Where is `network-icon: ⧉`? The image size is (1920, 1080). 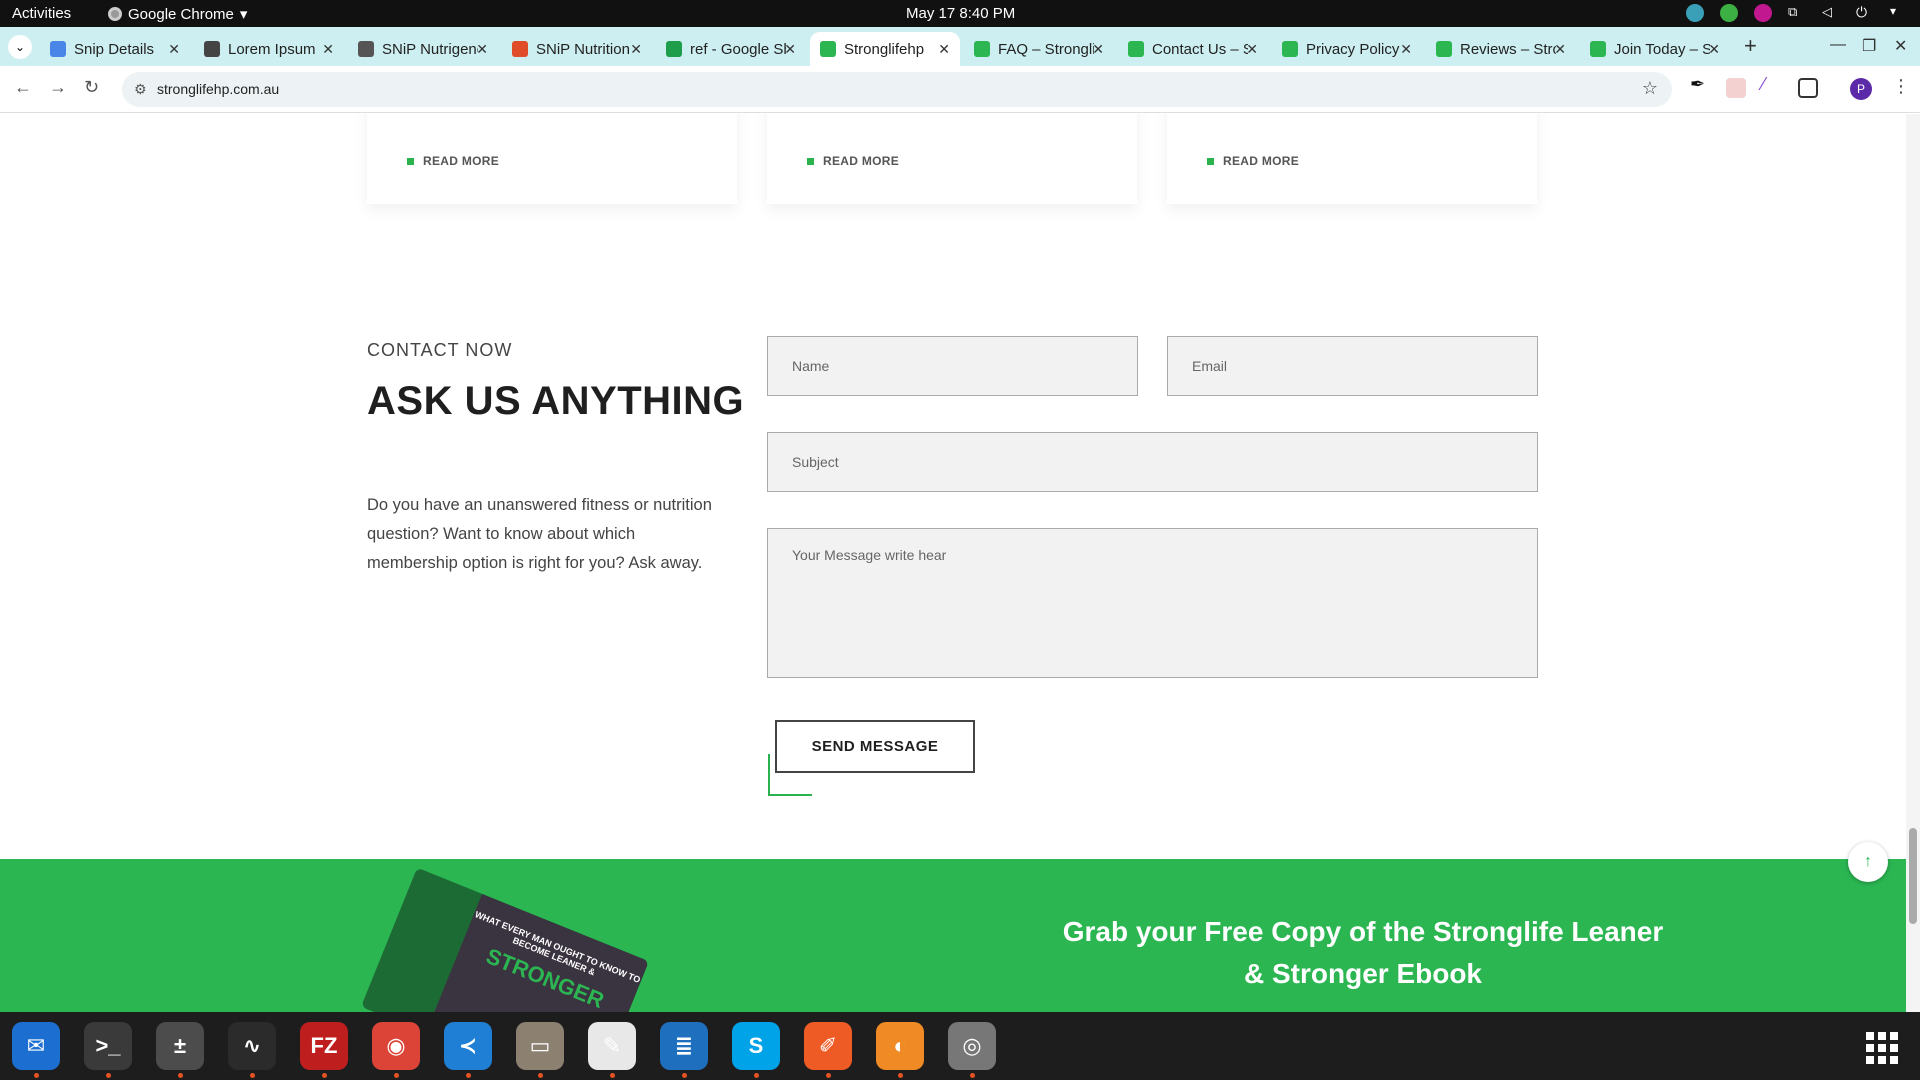 network-icon: ⧉ is located at coordinates (1797, 13).